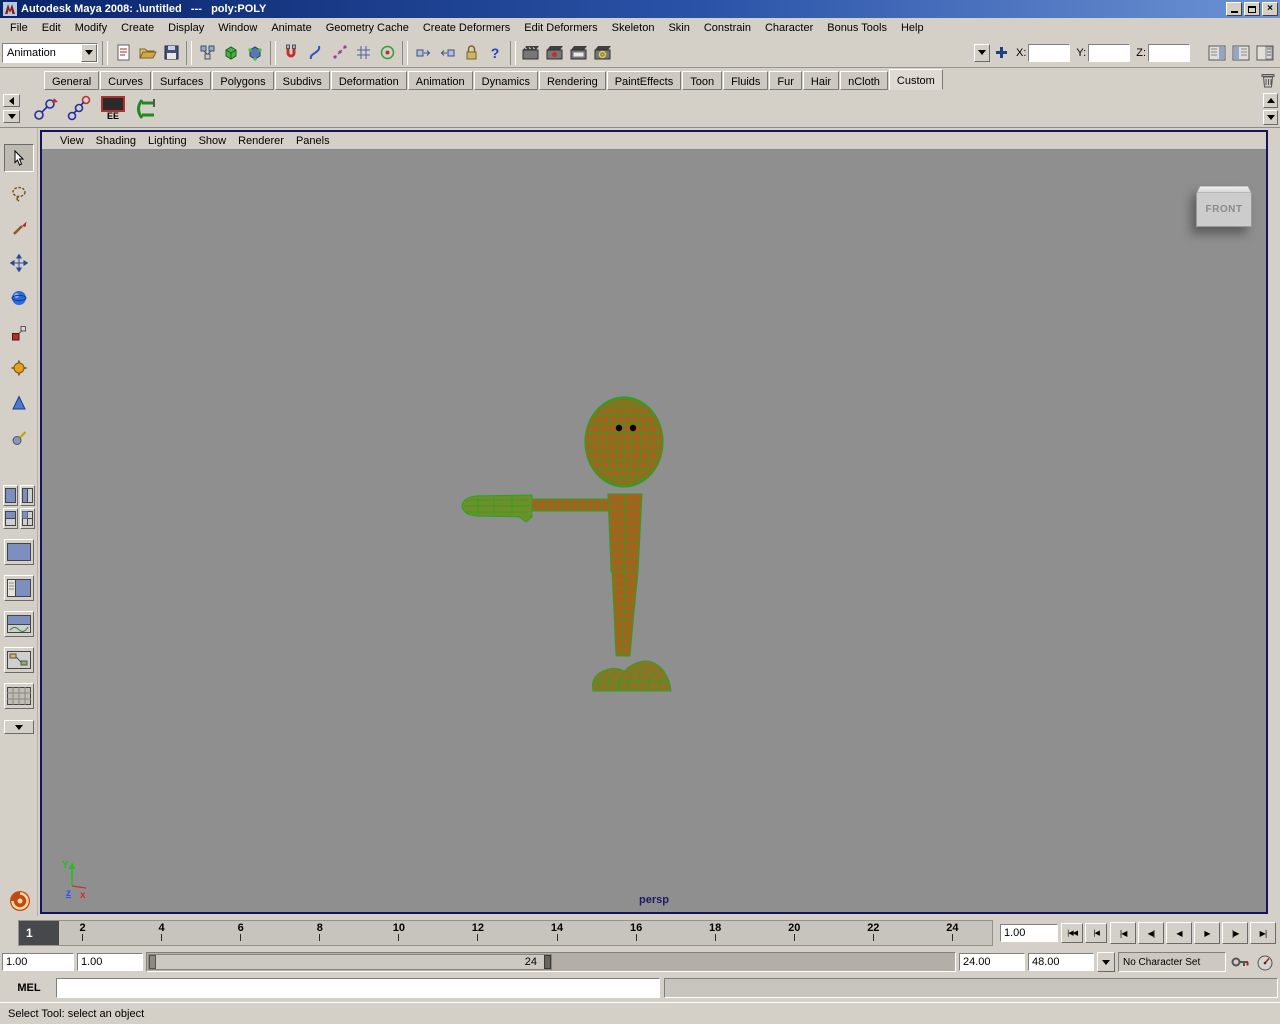  What do you see at coordinates (505, 80) in the screenshot?
I see `shelf-tab-dynamics: Dynamics` at bounding box center [505, 80].